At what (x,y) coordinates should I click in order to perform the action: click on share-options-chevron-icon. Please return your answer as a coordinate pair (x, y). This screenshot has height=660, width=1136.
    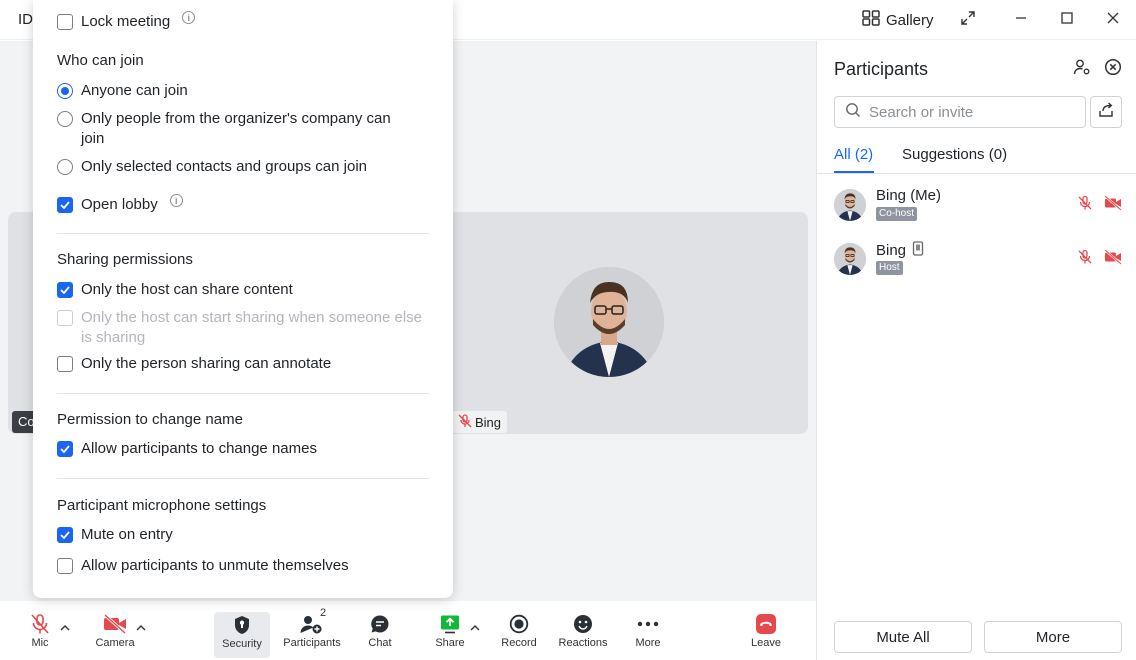
    Looking at the image, I should click on (475, 628).